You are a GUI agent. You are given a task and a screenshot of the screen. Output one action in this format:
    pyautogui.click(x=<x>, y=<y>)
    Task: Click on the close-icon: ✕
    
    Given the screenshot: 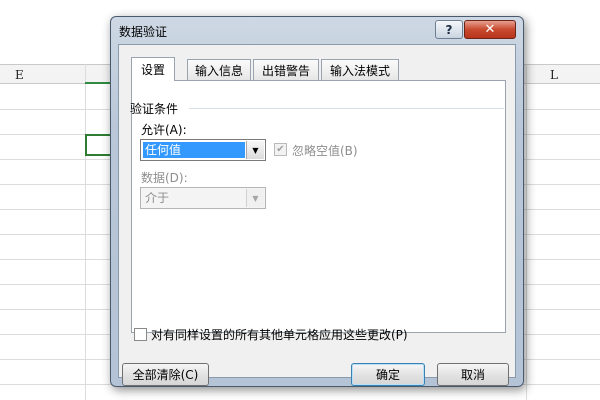 What is the action you would take?
    pyautogui.click(x=490, y=29)
    